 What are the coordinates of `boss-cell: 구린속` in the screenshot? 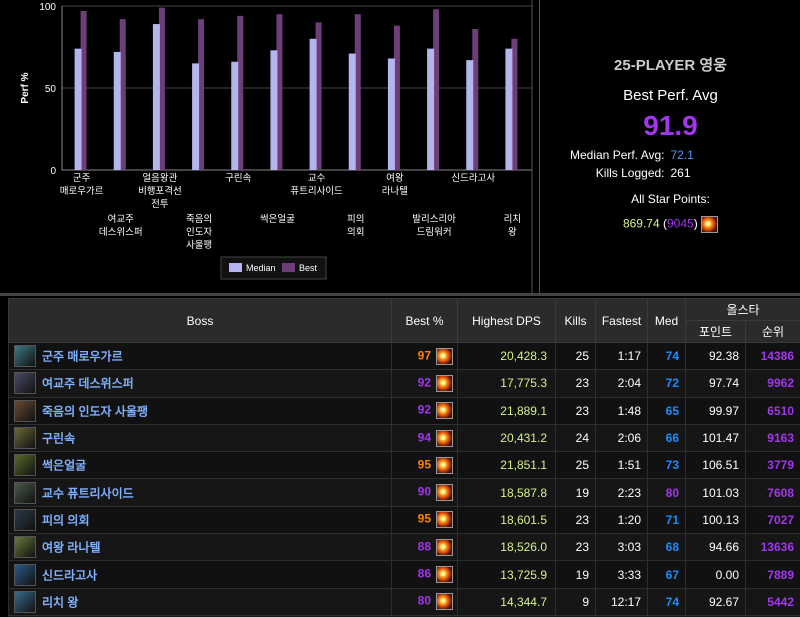 It's located at (200, 438).